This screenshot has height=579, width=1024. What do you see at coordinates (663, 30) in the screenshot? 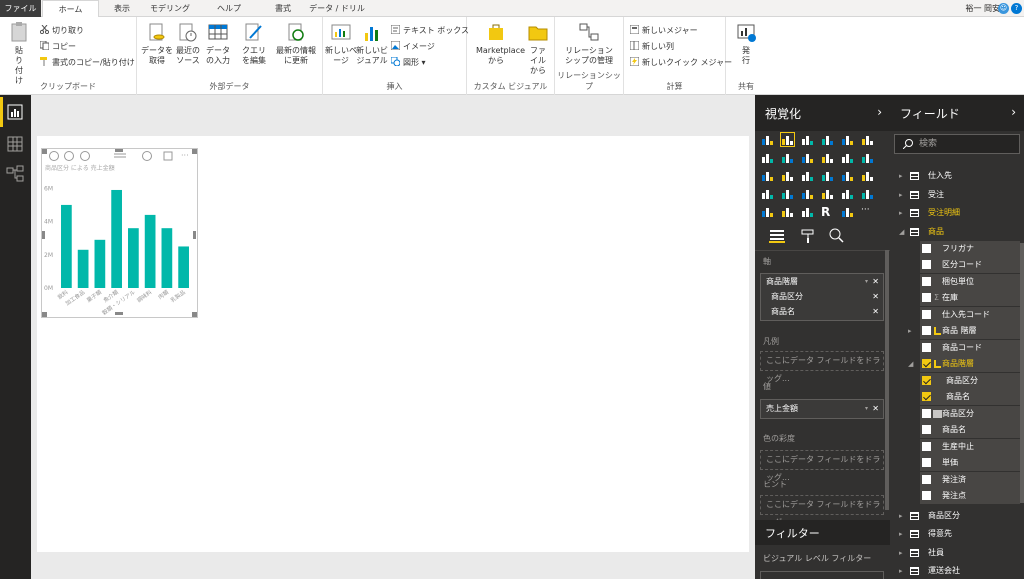
I see `new-measure-button: 新しいメジャー` at bounding box center [663, 30].